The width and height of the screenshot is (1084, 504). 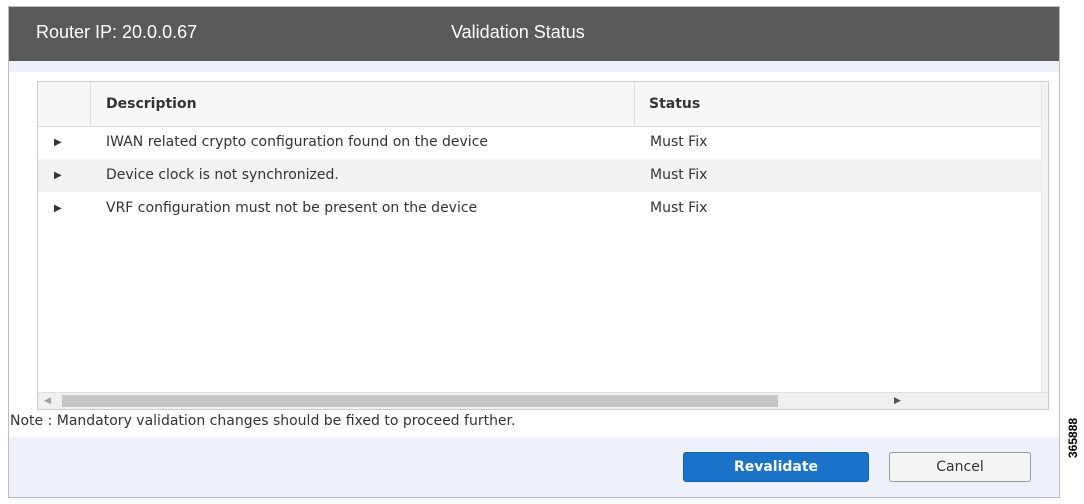 What do you see at coordinates (420, 401) in the screenshot?
I see `scrollbar-thumb` at bounding box center [420, 401].